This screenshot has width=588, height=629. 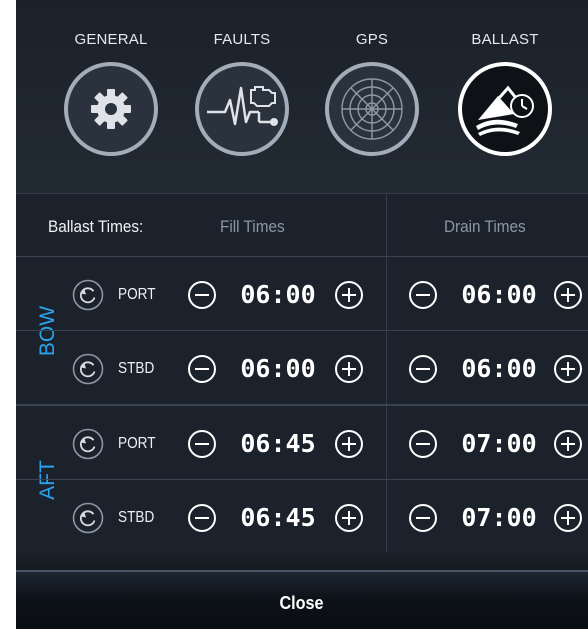 I want to click on aft-port-fill-time: 06:45, so click(x=278, y=443).